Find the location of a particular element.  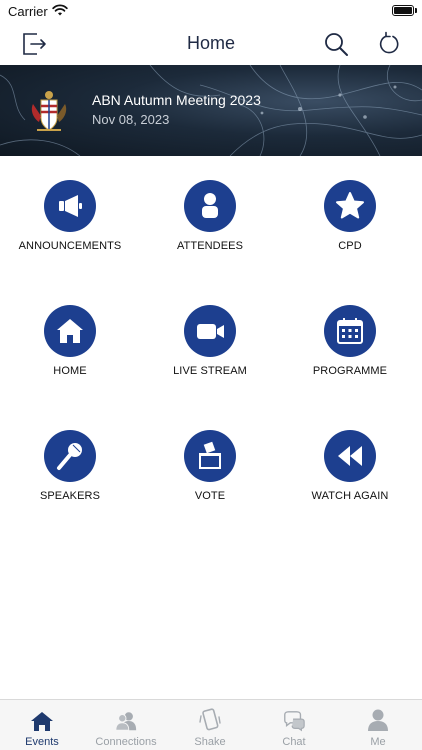

microphone-icon is located at coordinates (70, 456).